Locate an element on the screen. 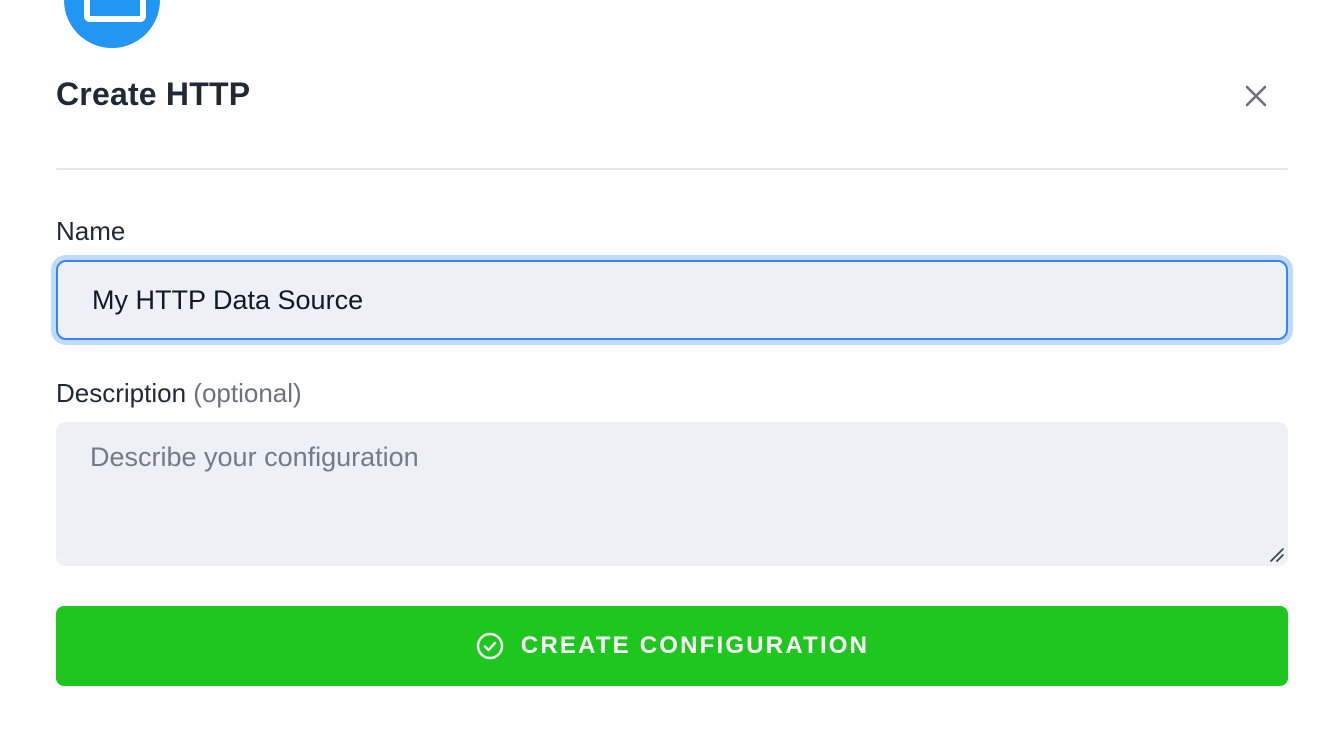 This screenshot has width=1344, height=750. close-icon is located at coordinates (1256, 96).